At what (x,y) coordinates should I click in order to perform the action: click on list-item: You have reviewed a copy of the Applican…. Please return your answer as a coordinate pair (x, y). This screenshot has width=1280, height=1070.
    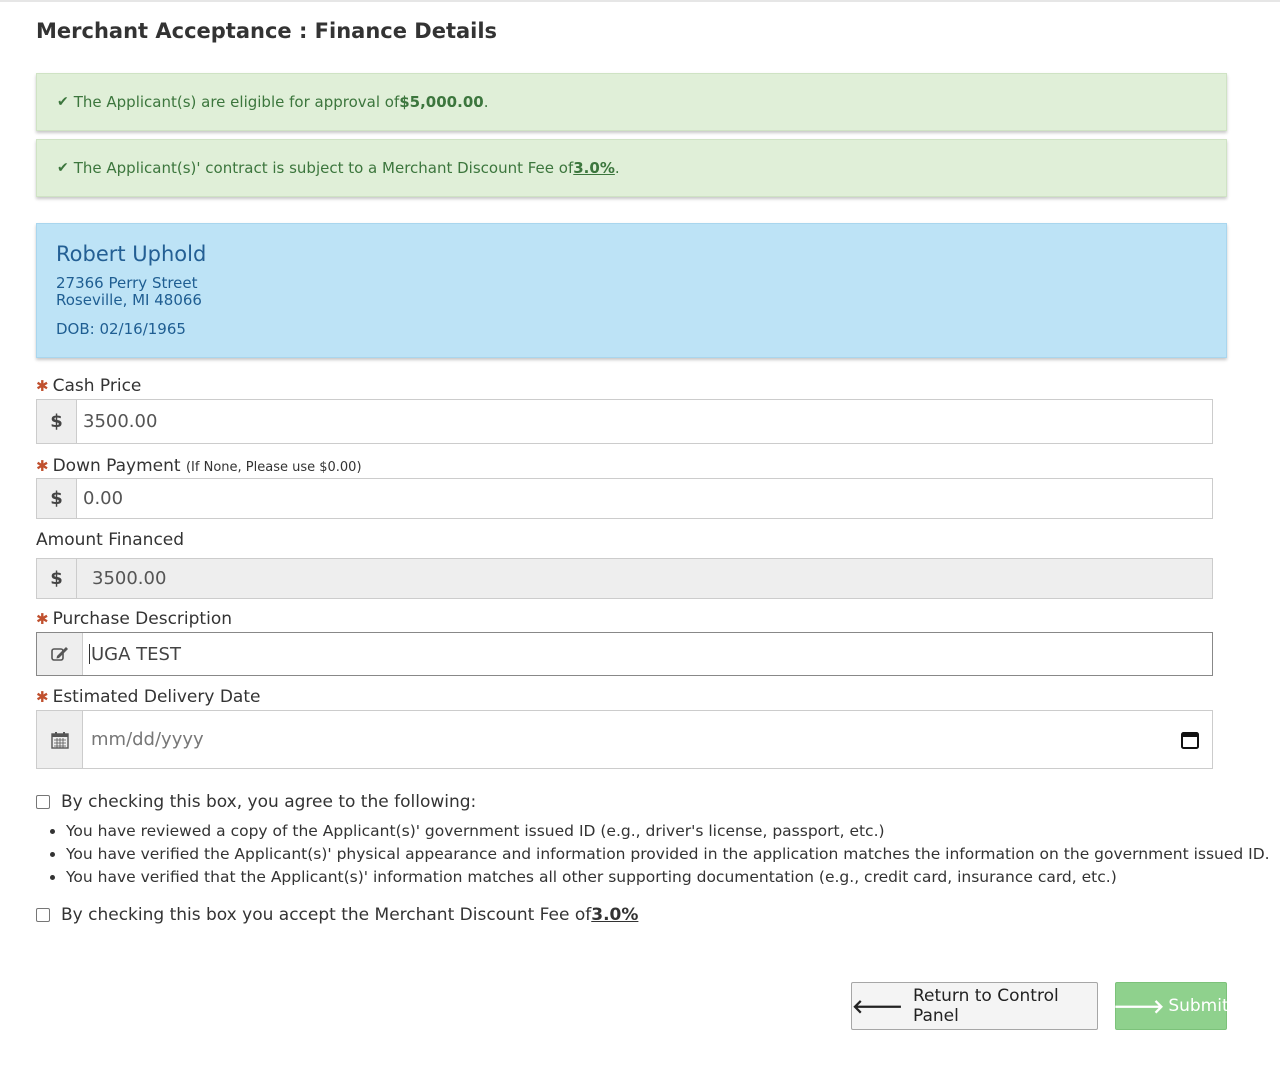
    Looking at the image, I should click on (668, 831).